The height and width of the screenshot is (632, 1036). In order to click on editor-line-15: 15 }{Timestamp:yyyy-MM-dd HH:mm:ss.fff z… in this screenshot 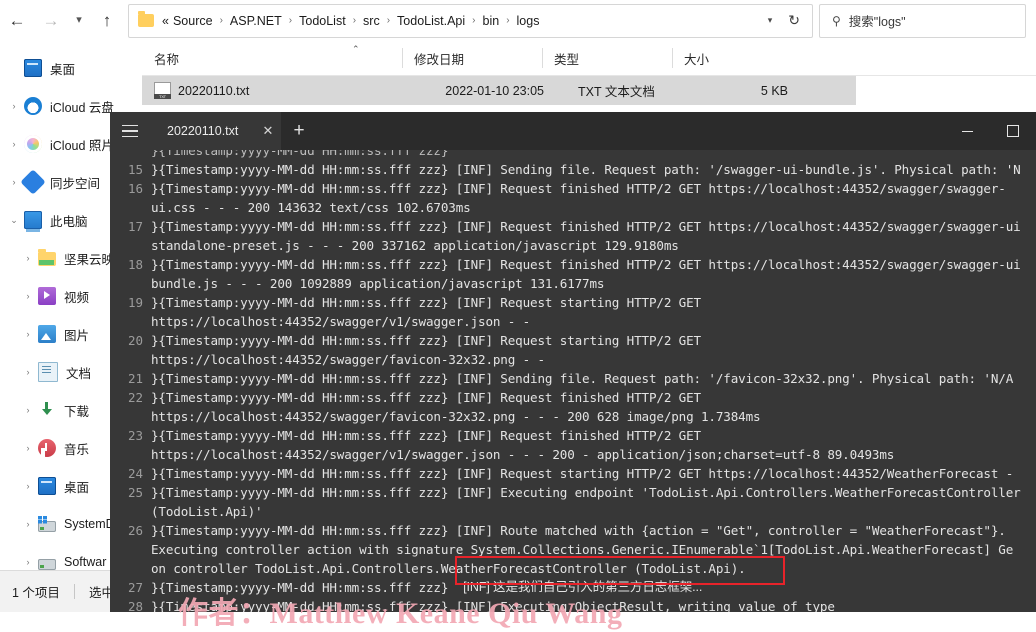, I will do `click(573, 169)`.